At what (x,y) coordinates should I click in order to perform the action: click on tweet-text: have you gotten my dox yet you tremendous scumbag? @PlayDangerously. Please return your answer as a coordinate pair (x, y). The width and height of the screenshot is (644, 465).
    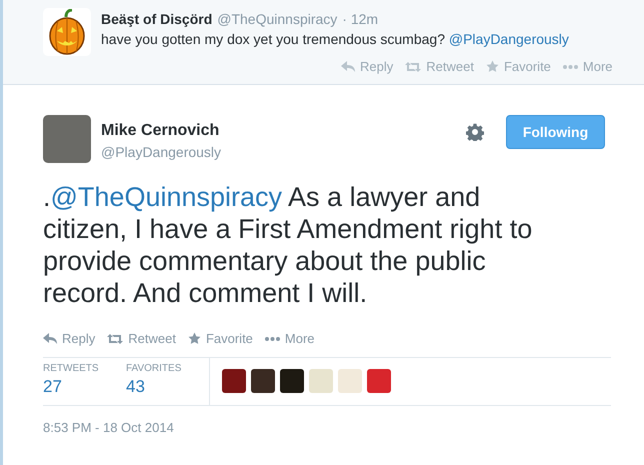
    Looking at the image, I should click on (335, 39).